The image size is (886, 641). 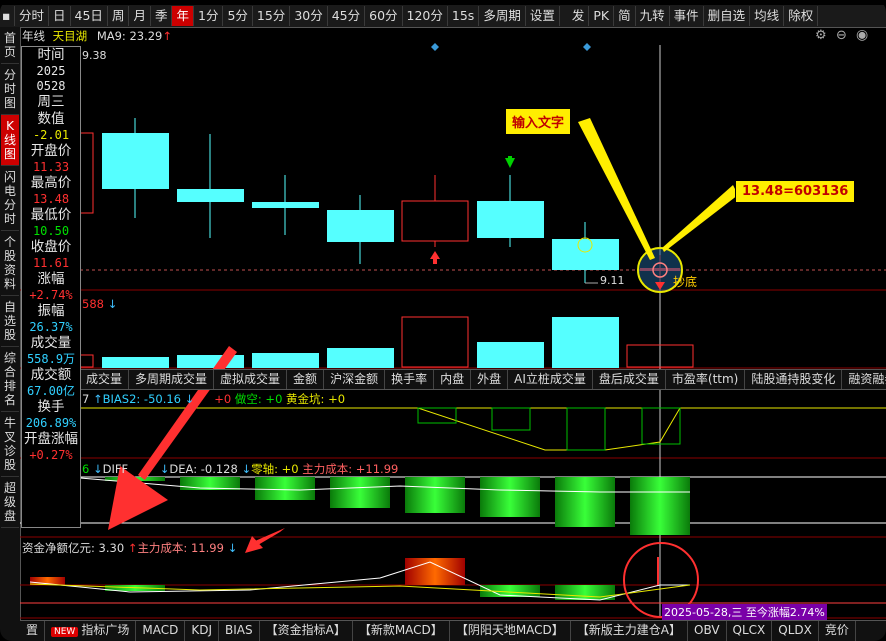 I want to click on macd-dea-arrow-icon: ↓, so click(x=164, y=469).